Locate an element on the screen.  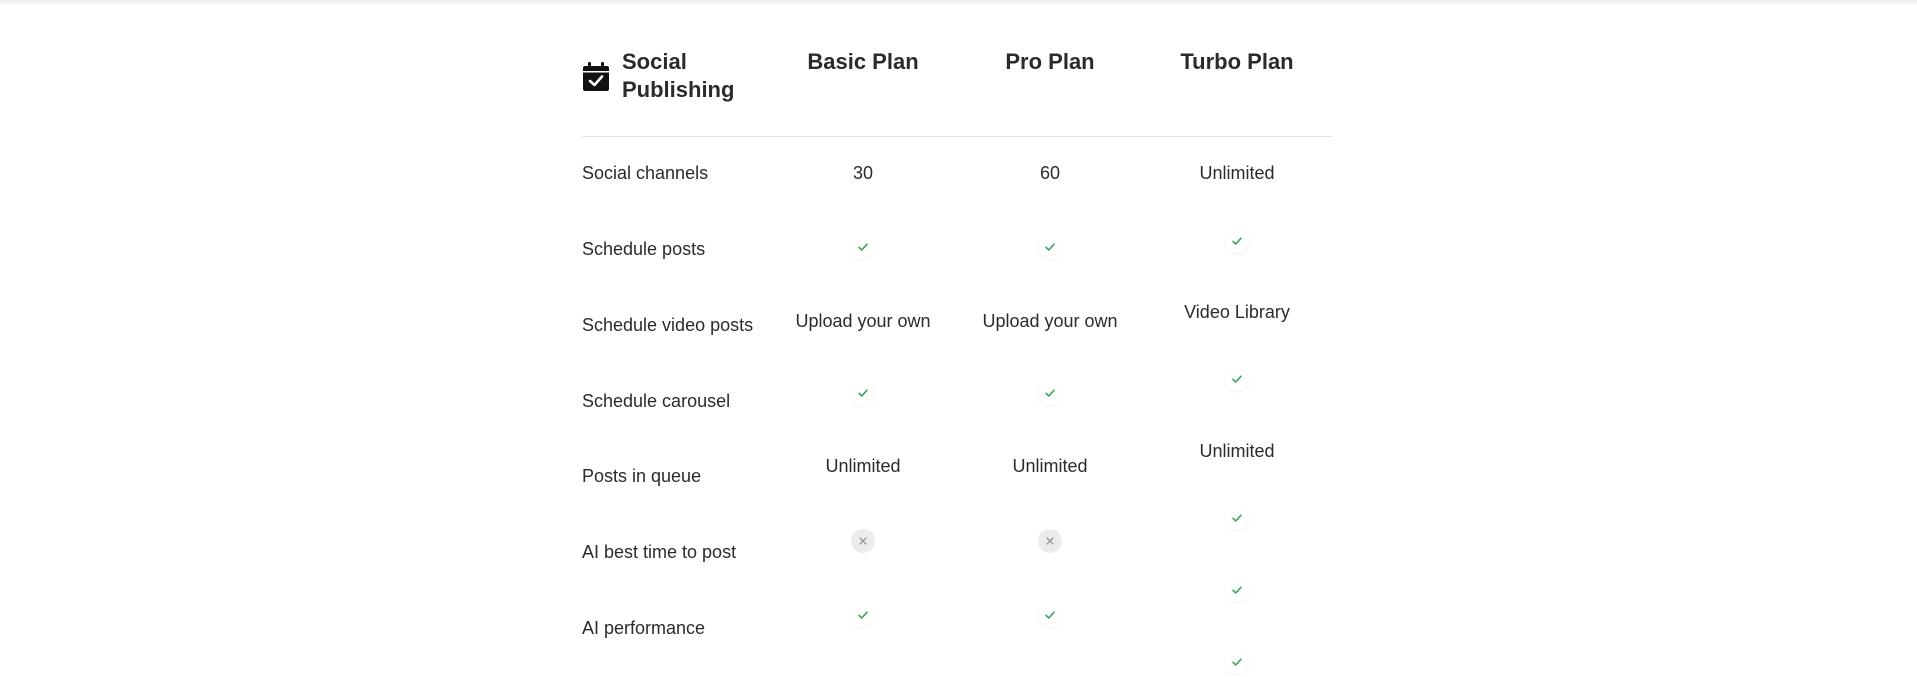
feature-label: Schedule posts is located at coordinates (644, 249).